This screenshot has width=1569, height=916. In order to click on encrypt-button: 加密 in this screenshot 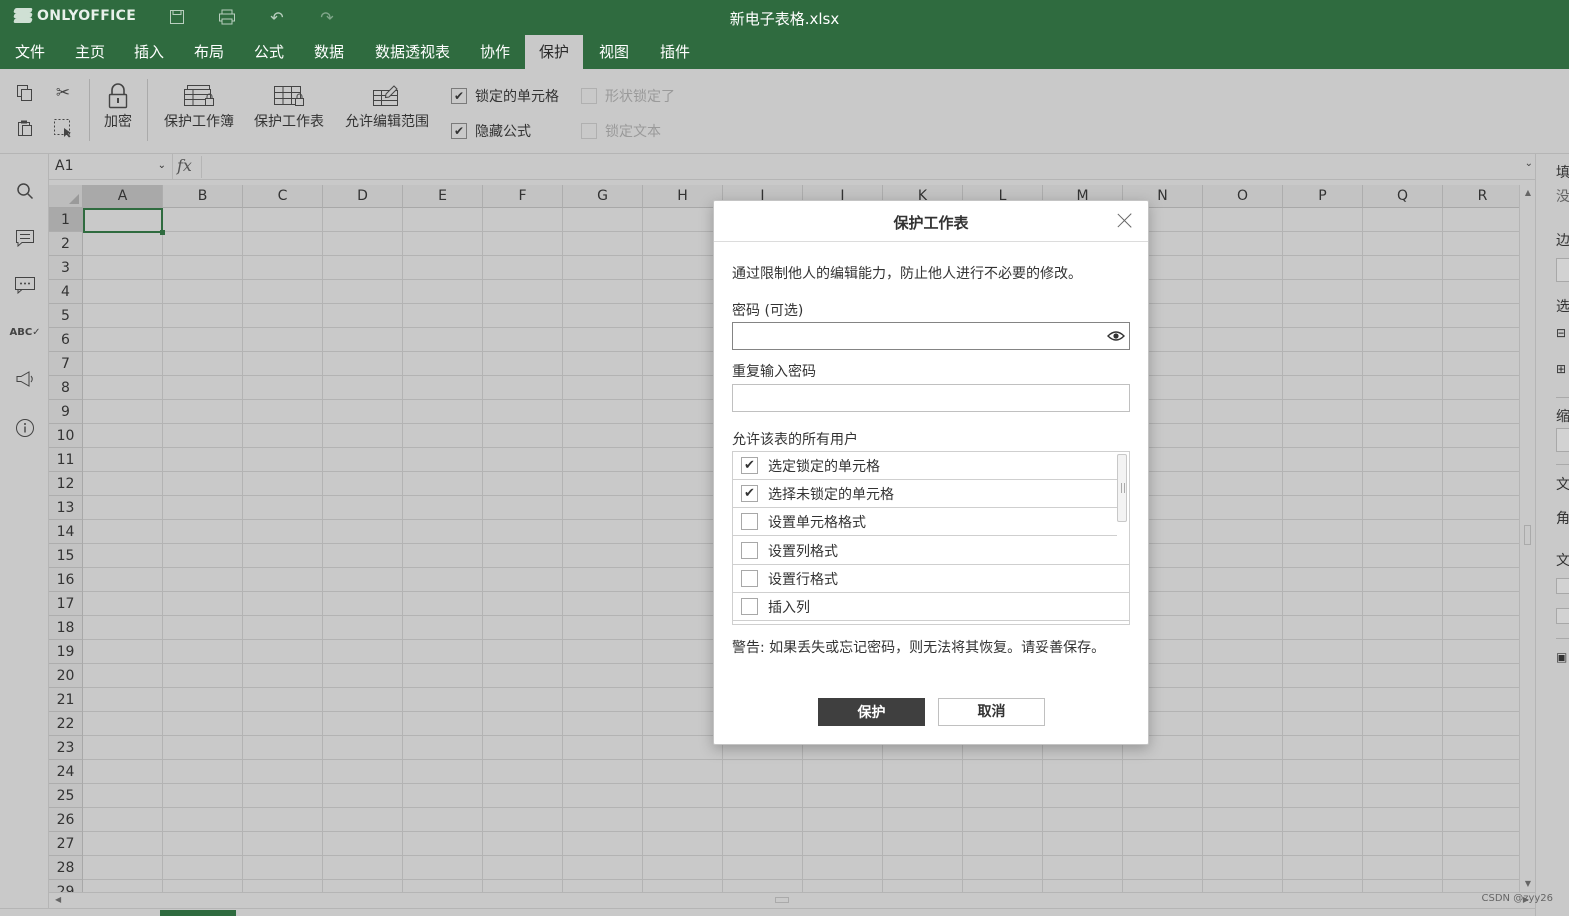, I will do `click(118, 106)`.